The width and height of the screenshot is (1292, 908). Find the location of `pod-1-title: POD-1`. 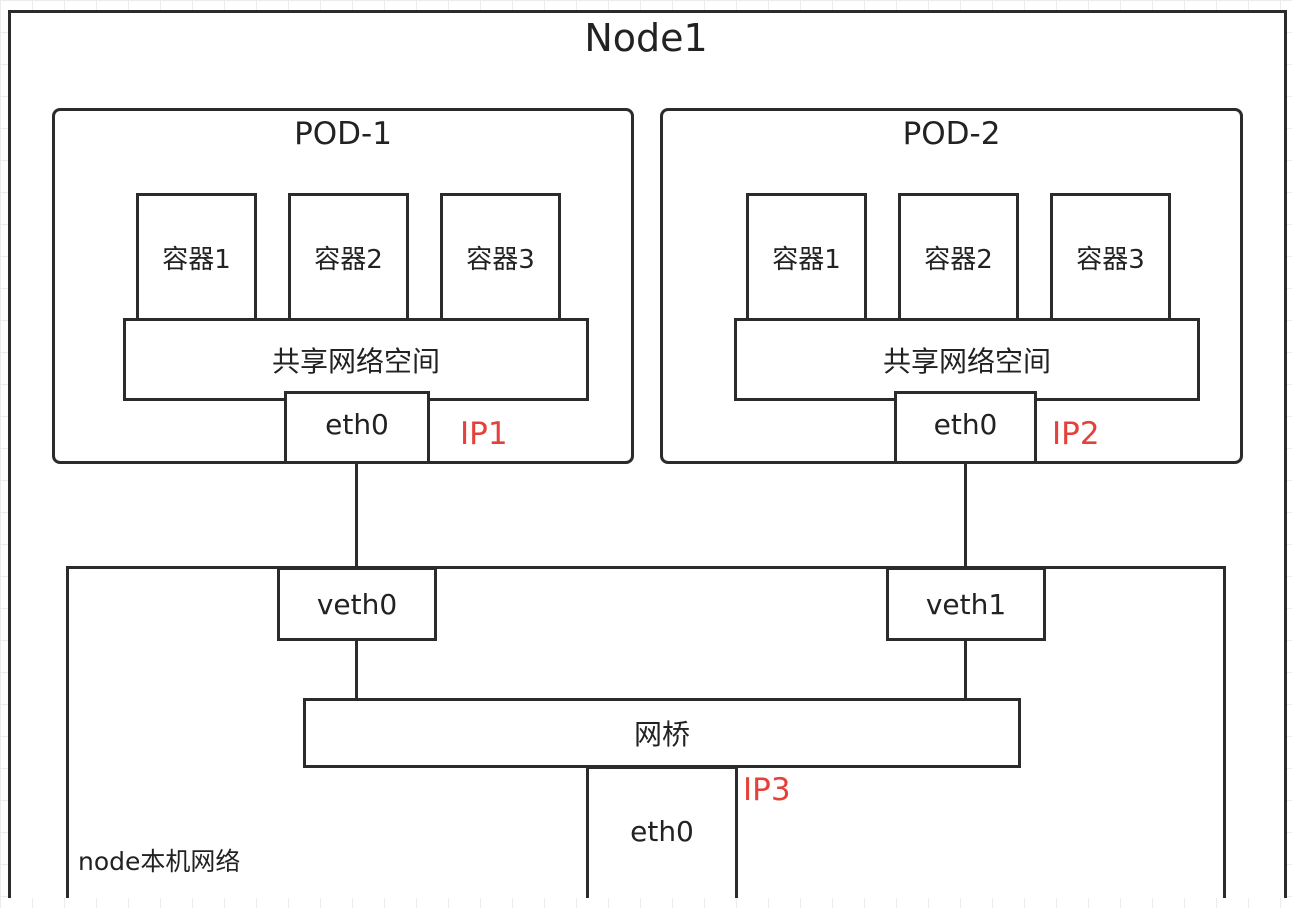

pod-1-title: POD-1 is located at coordinates (343, 134).